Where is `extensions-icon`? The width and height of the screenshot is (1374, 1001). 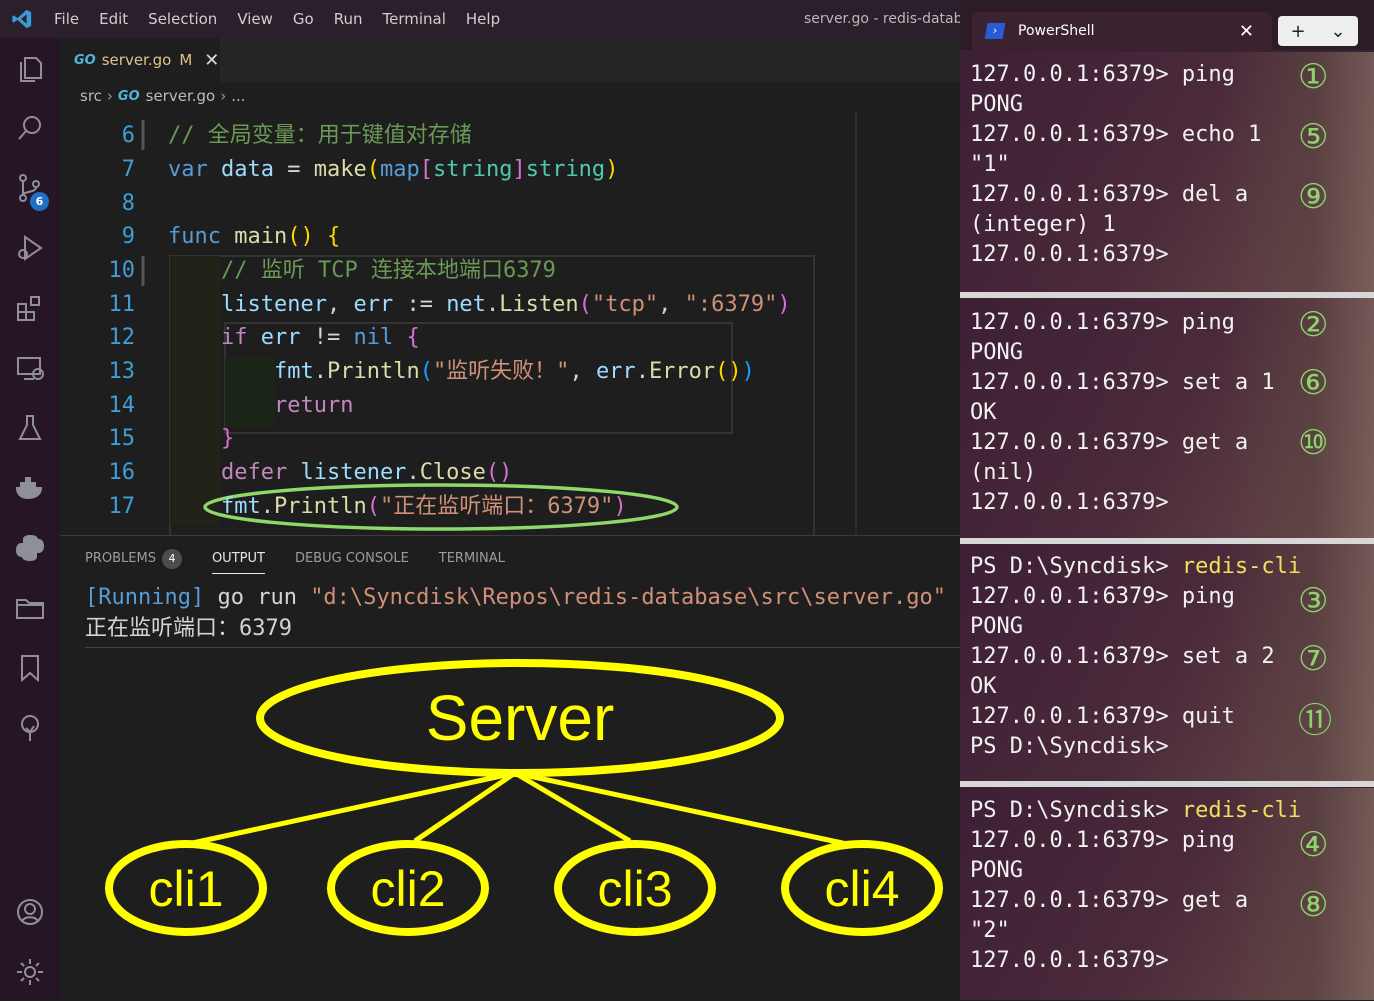 extensions-icon is located at coordinates (30, 308).